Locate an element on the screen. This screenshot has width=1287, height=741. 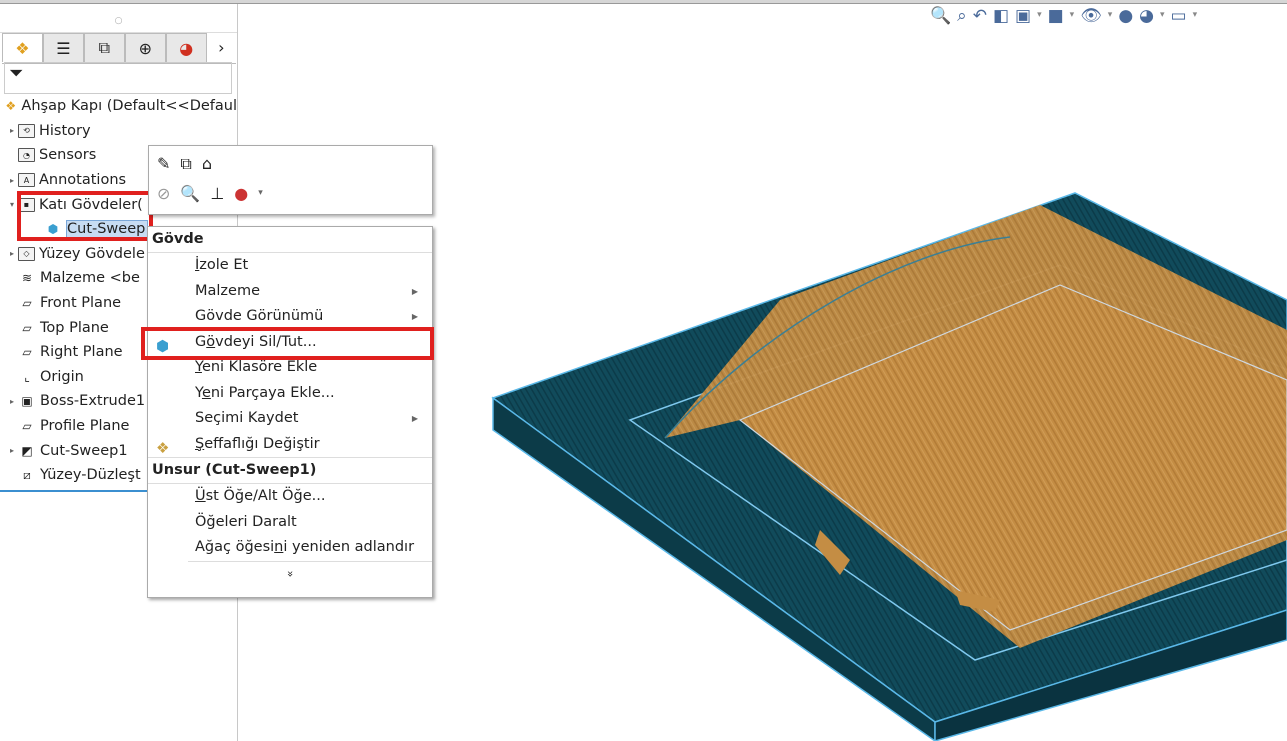
more-tabs-button: › is located at coordinates (221, 47).